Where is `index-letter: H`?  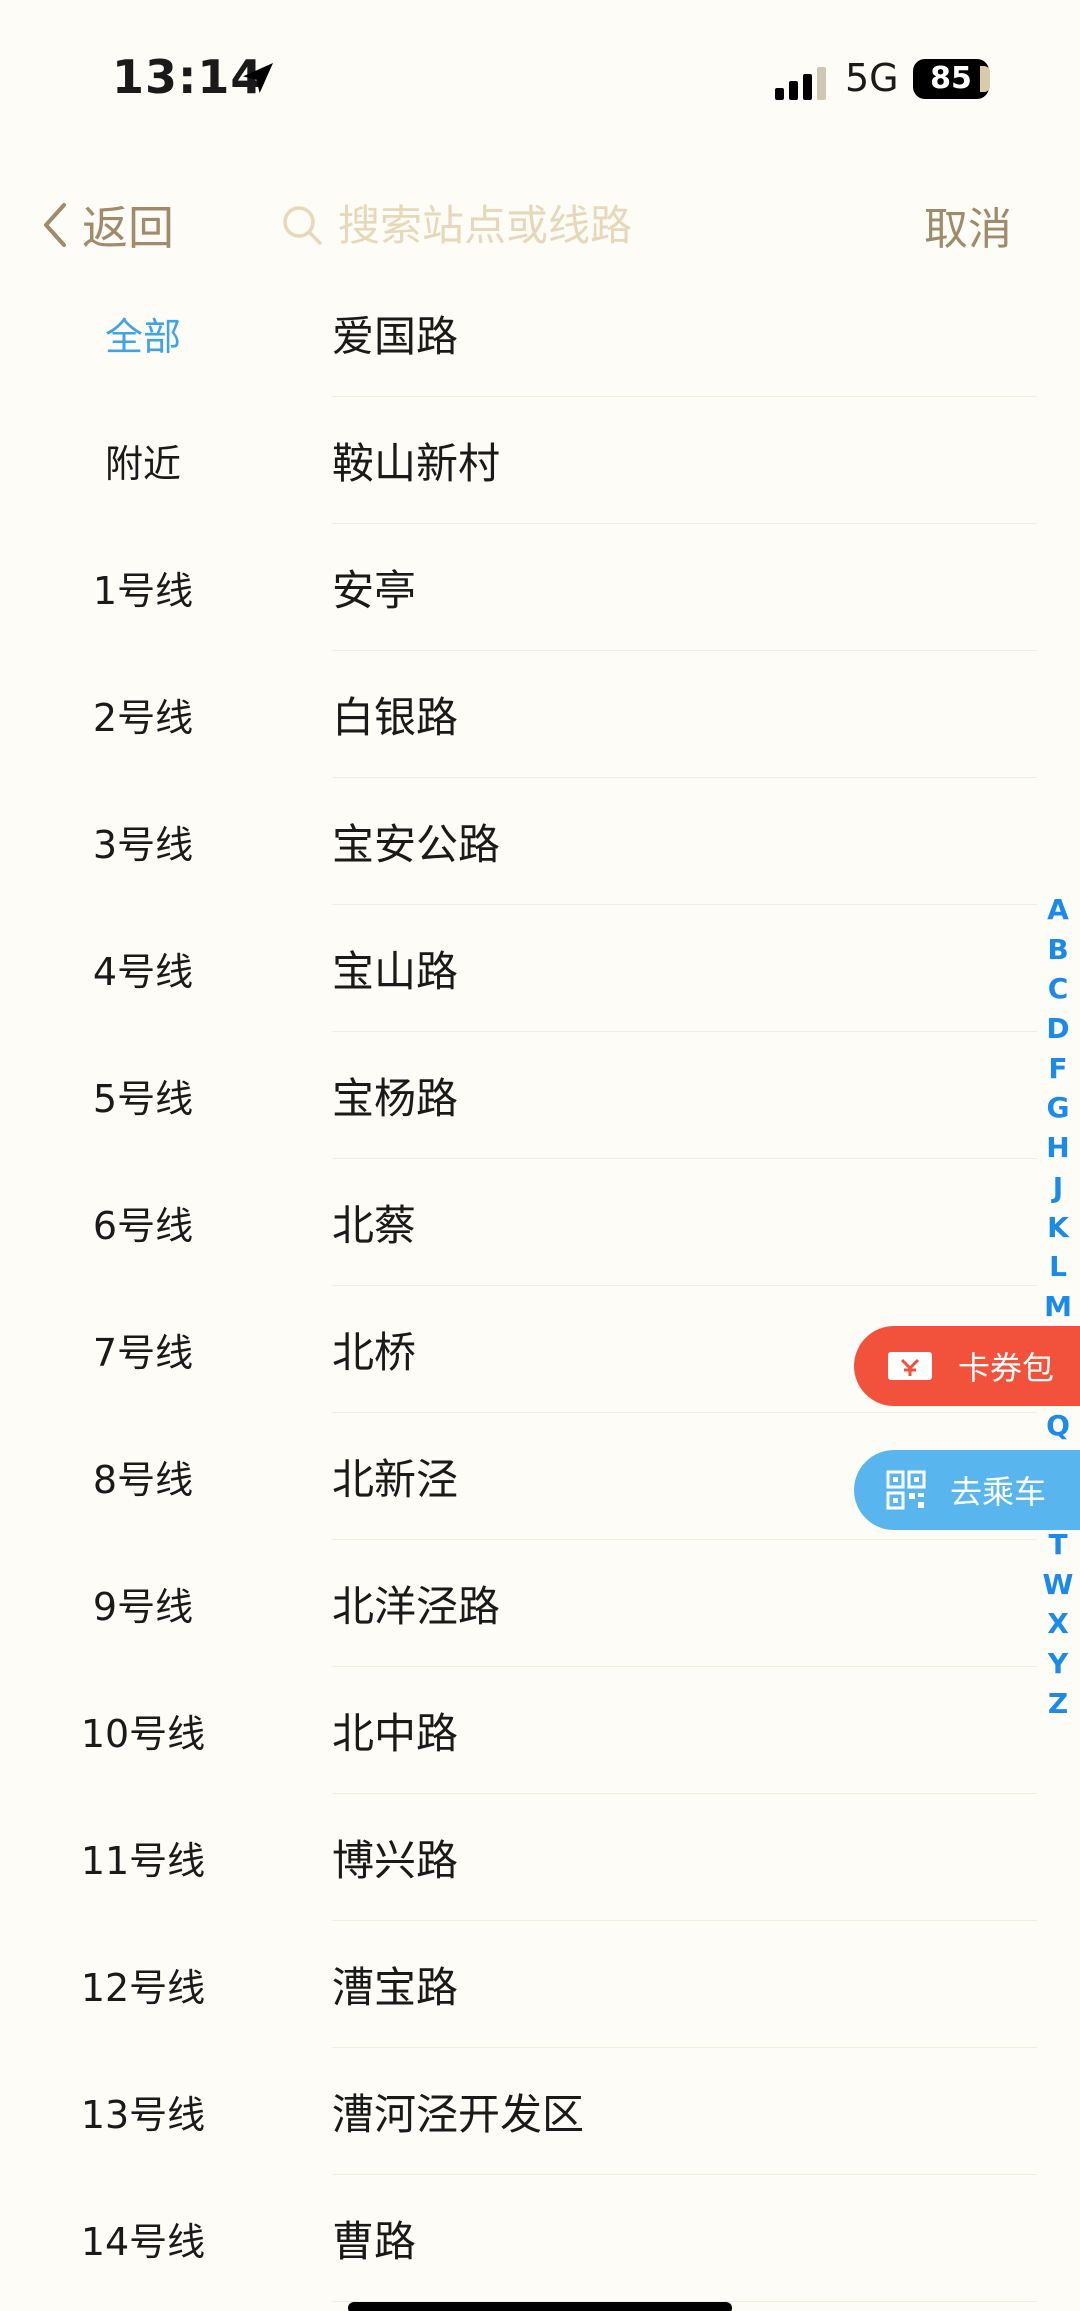
index-letter: H is located at coordinates (1058, 1148).